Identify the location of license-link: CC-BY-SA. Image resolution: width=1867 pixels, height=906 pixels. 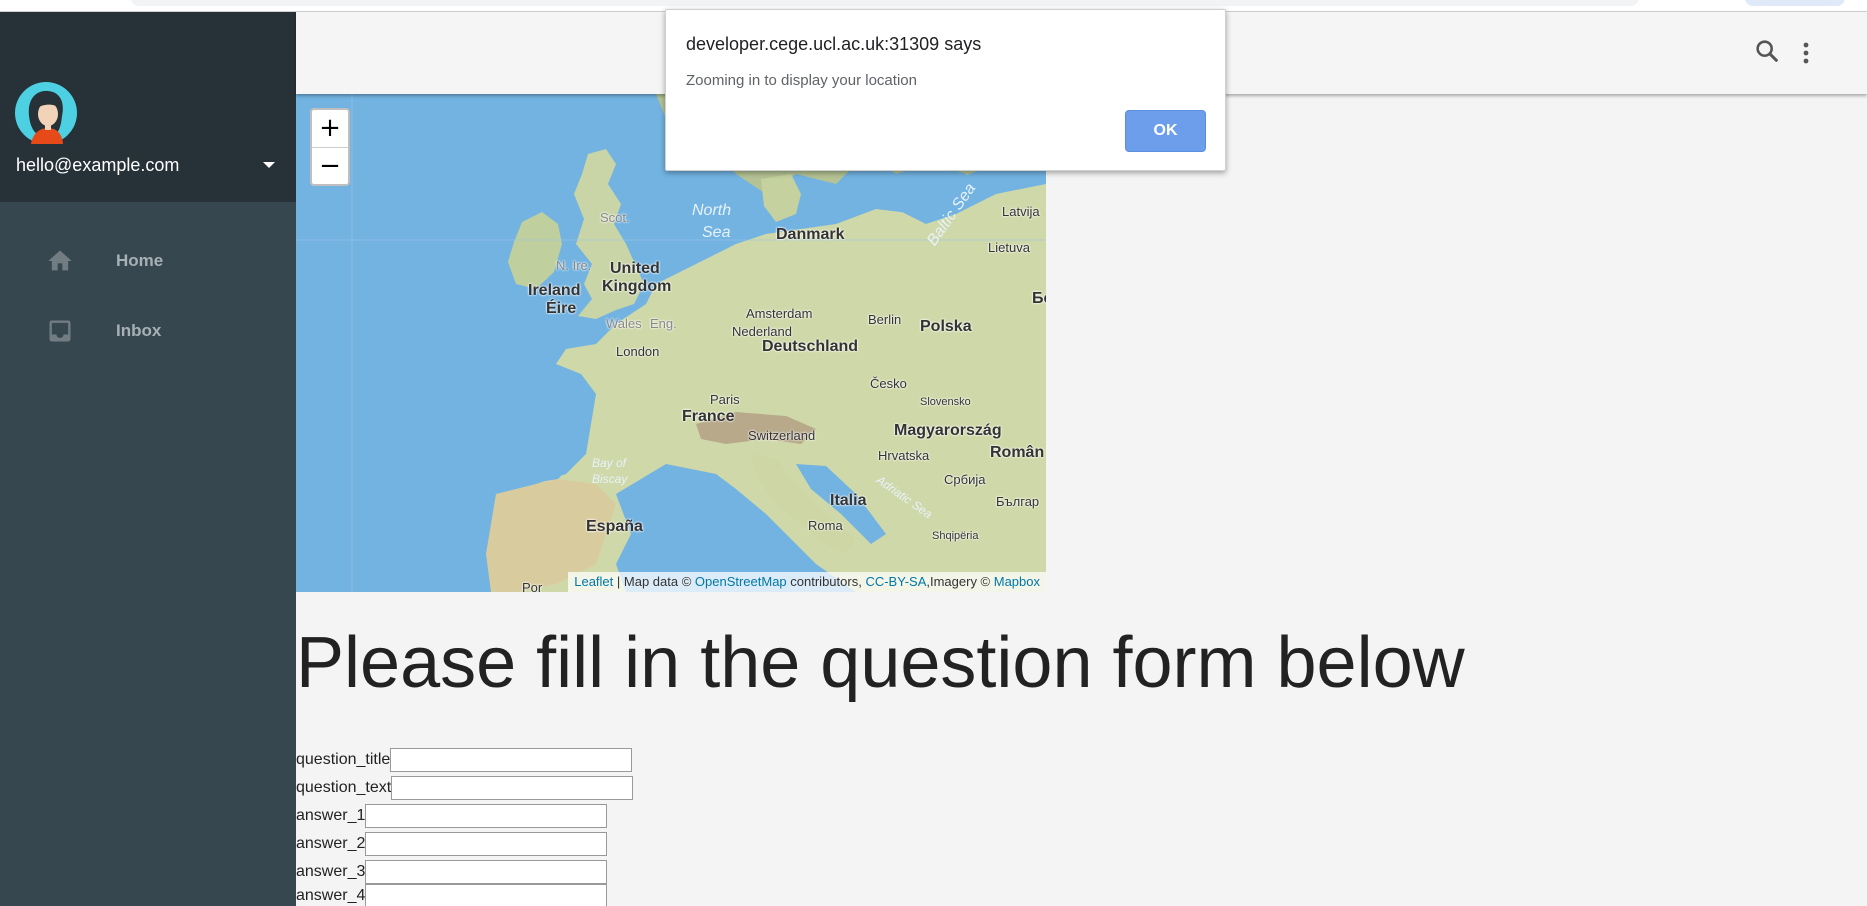
(895, 581).